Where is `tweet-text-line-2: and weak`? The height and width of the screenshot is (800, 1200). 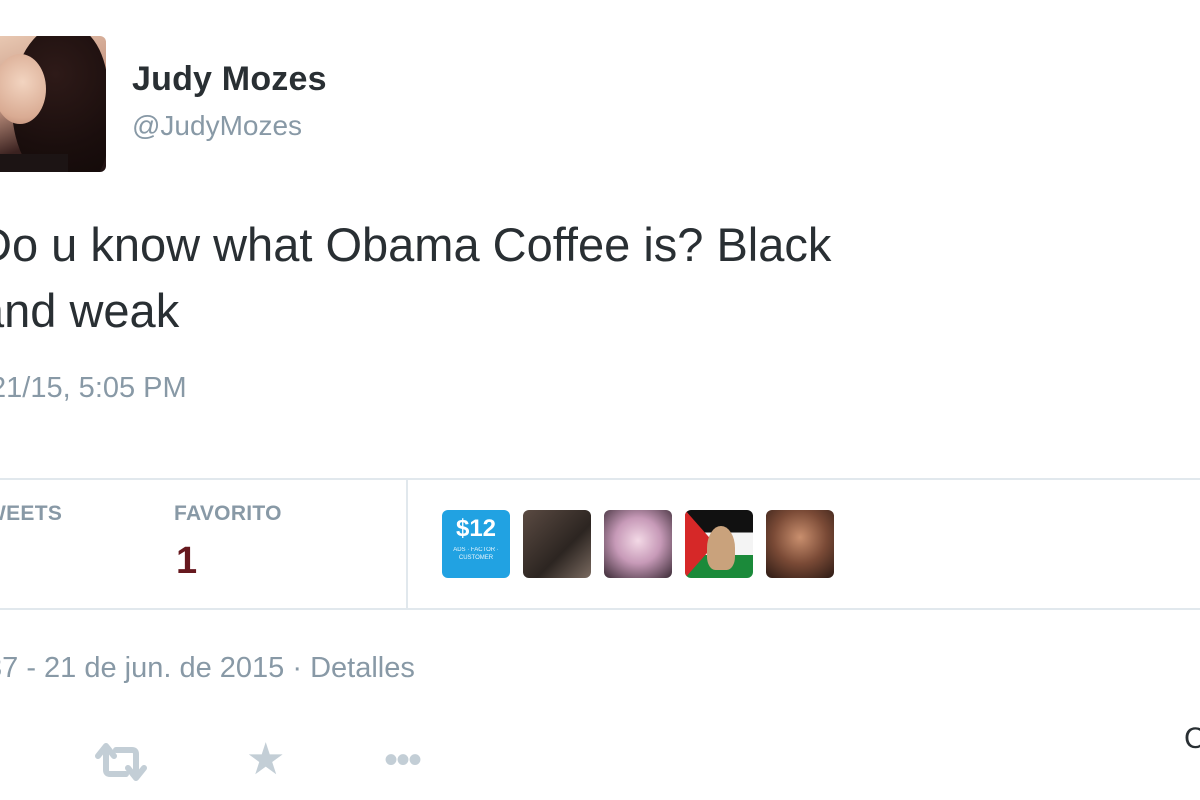
tweet-text-line-2: and weak is located at coordinates (90, 310).